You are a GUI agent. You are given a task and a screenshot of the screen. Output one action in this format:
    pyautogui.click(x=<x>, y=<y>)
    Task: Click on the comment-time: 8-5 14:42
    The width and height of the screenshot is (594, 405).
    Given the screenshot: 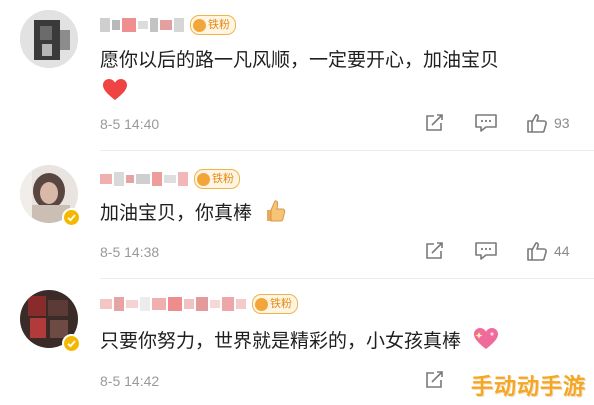 What is the action you would take?
    pyautogui.click(x=130, y=381)
    